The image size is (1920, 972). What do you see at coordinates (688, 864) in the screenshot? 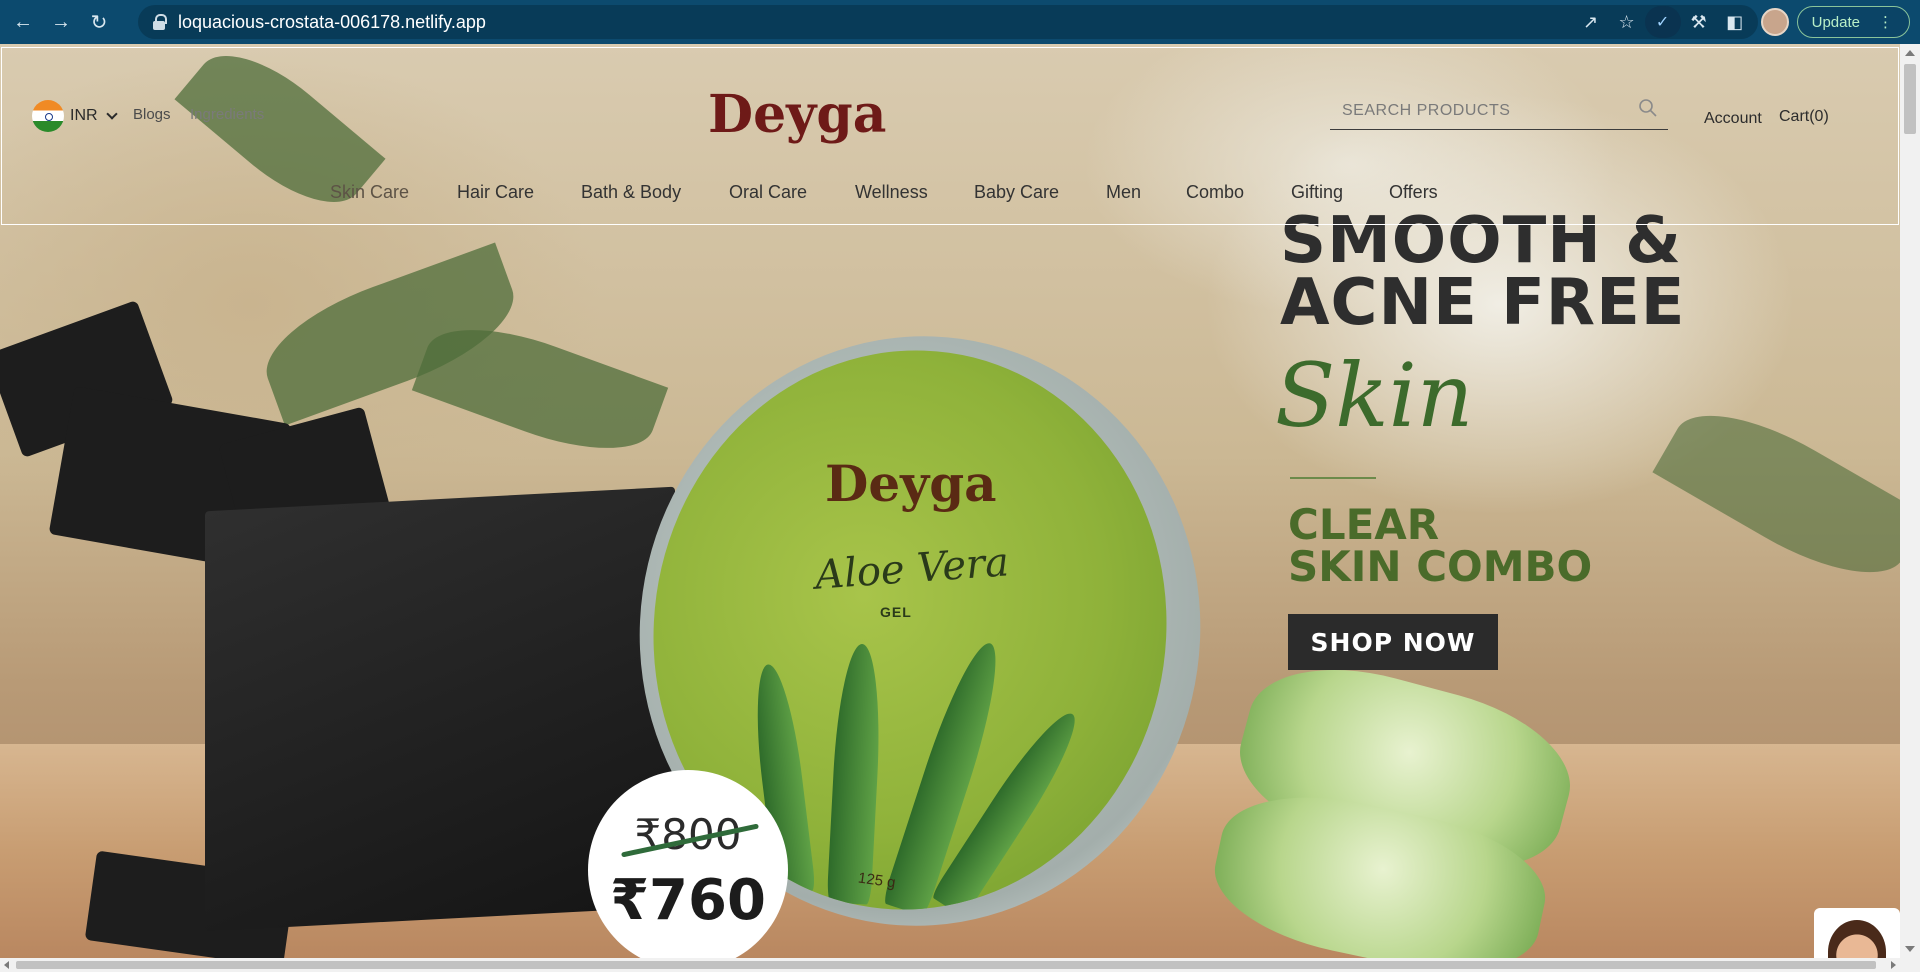
I see `price-badge: ₹800 ₹760` at bounding box center [688, 864].